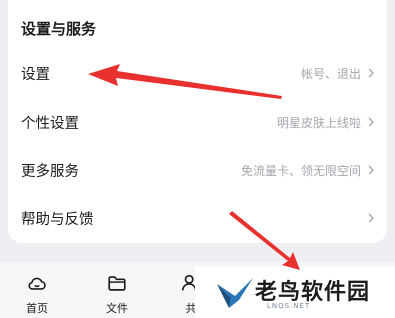 The image size is (395, 318). What do you see at coordinates (330, 73) in the screenshot?
I see `settings-row-value: 帐号、退出` at bounding box center [330, 73].